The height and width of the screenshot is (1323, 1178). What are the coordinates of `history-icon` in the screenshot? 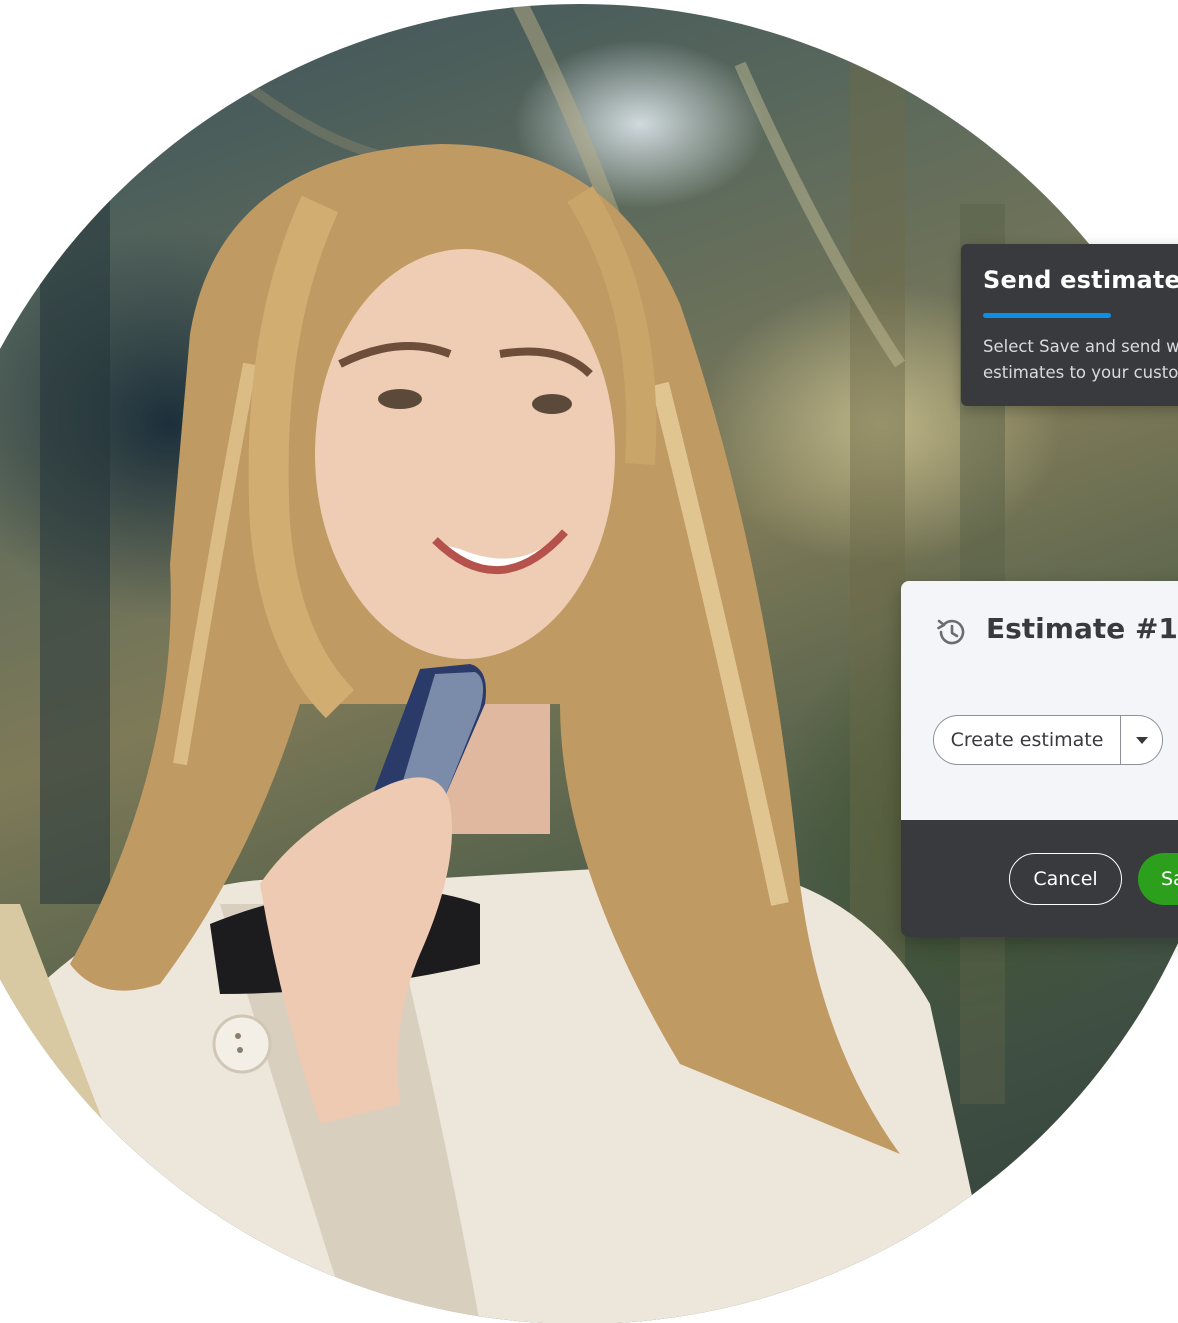 It's located at (951, 632).